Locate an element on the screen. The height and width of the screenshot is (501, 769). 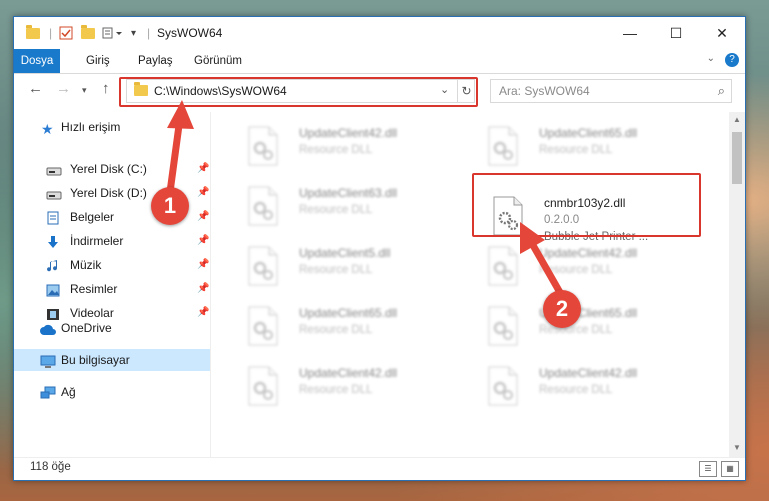
callout-2: 2 is located at coordinates (562, 309).